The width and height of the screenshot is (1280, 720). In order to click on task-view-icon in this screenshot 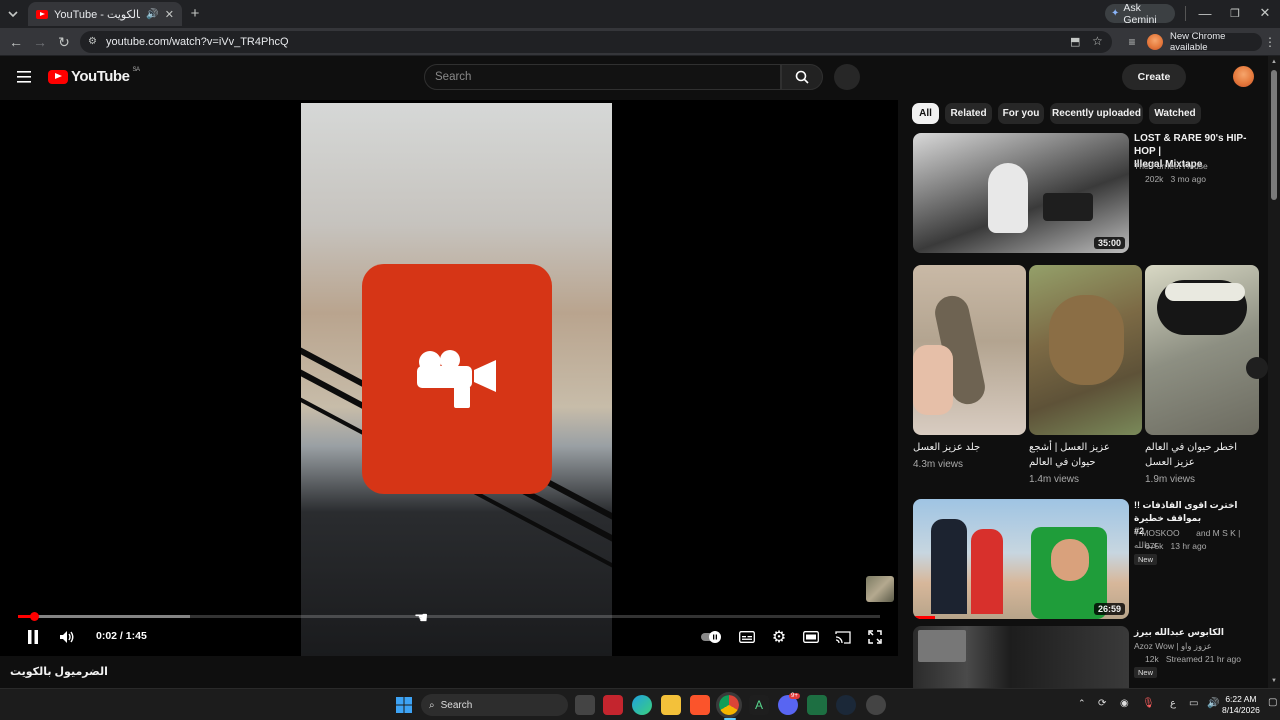, I will do `click(585, 705)`.